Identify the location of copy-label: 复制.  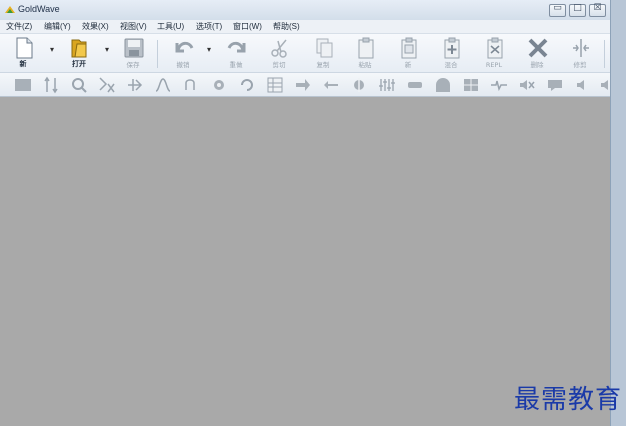
(323, 65).